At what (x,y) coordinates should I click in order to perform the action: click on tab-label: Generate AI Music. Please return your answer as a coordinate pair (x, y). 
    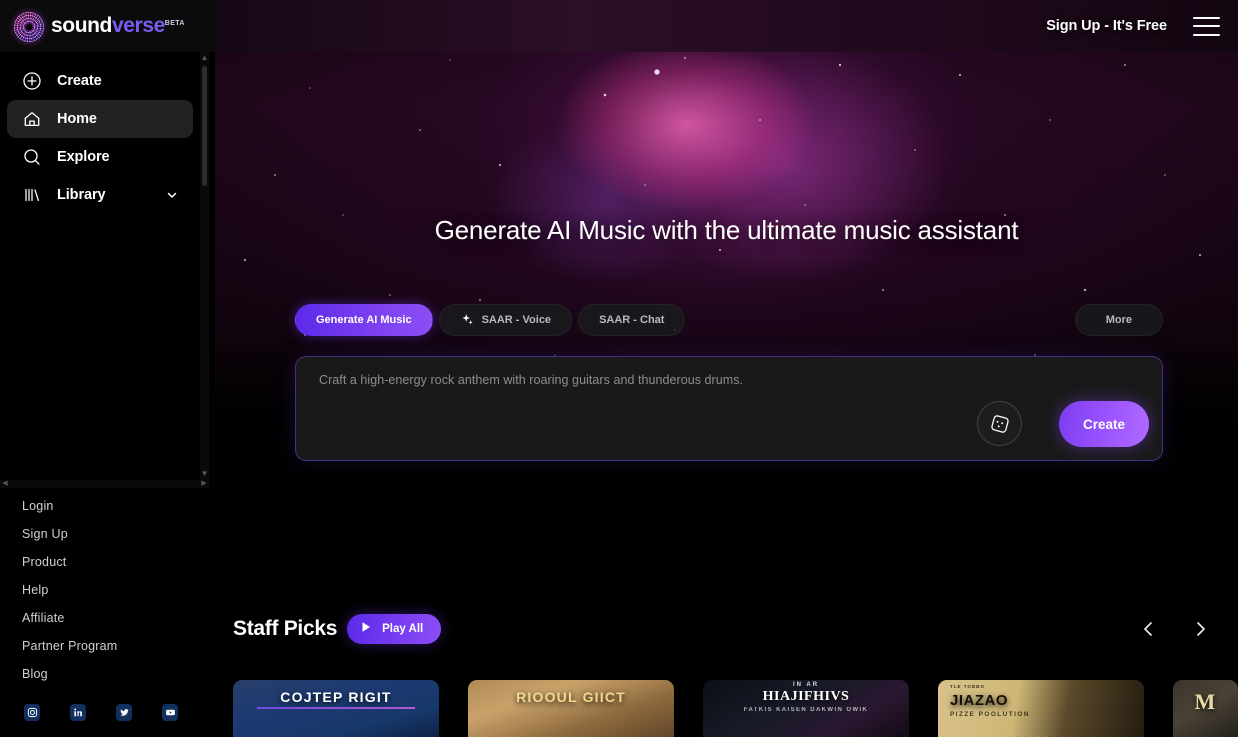
    Looking at the image, I should click on (364, 320).